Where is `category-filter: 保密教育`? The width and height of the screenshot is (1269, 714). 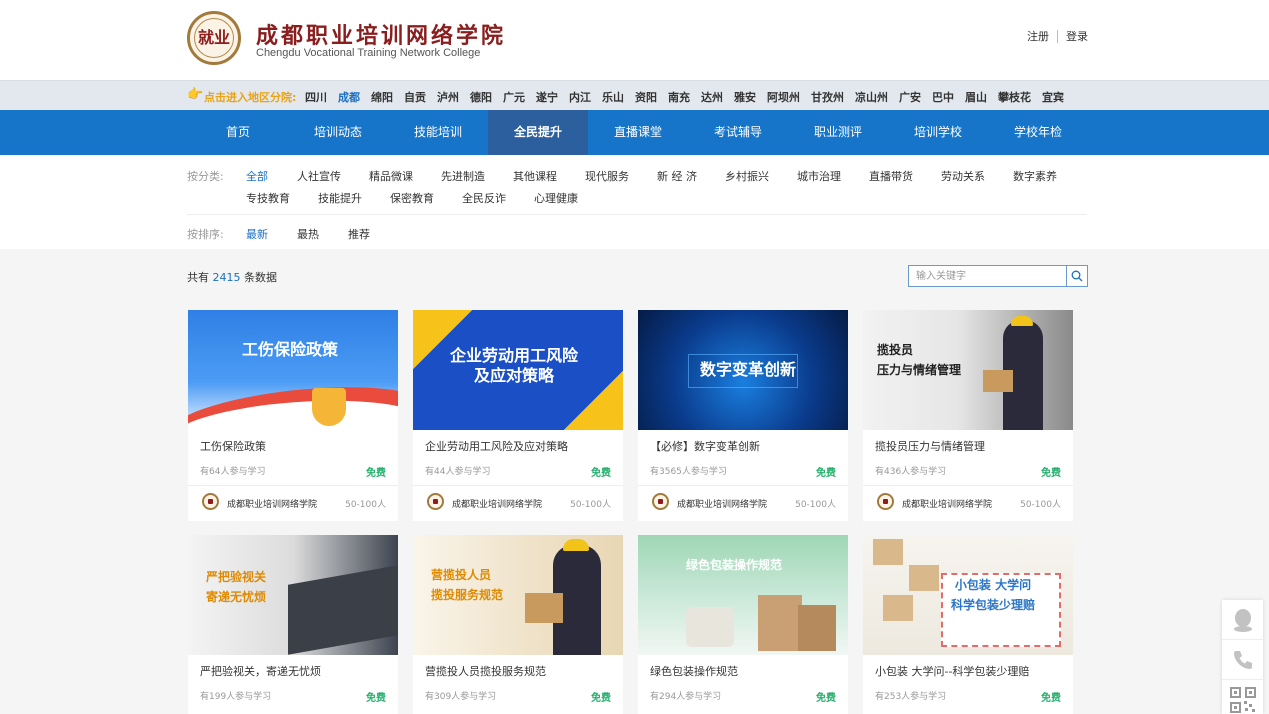 category-filter: 保密教育 is located at coordinates (412, 198).